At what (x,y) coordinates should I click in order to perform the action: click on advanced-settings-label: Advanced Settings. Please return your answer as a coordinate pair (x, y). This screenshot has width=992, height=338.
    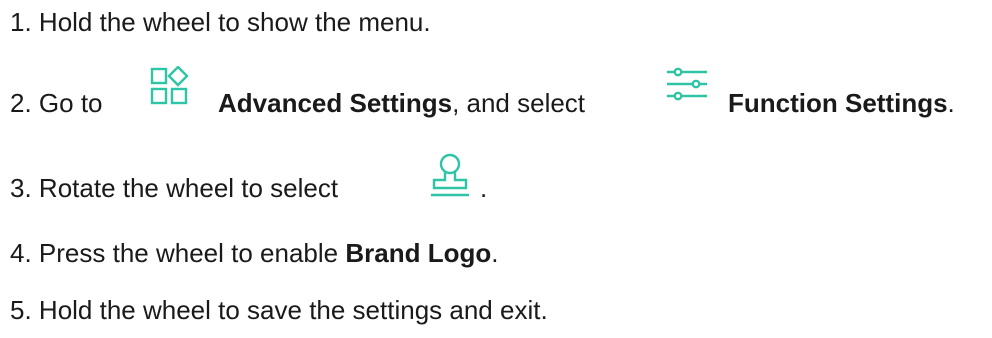
    Looking at the image, I should click on (335, 103).